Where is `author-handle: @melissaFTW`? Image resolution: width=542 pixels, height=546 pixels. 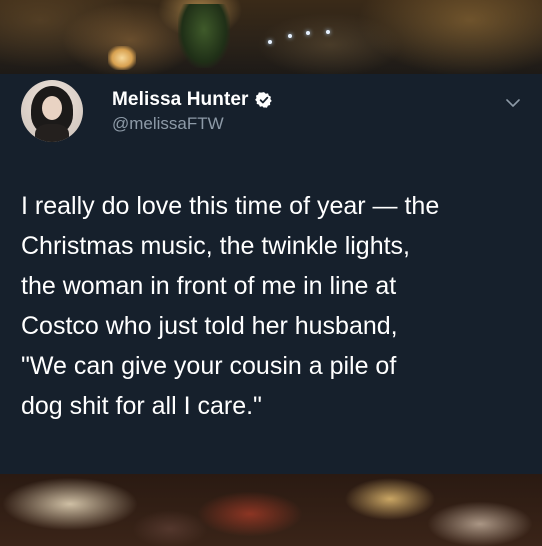
author-handle: @melissaFTW is located at coordinates (168, 124).